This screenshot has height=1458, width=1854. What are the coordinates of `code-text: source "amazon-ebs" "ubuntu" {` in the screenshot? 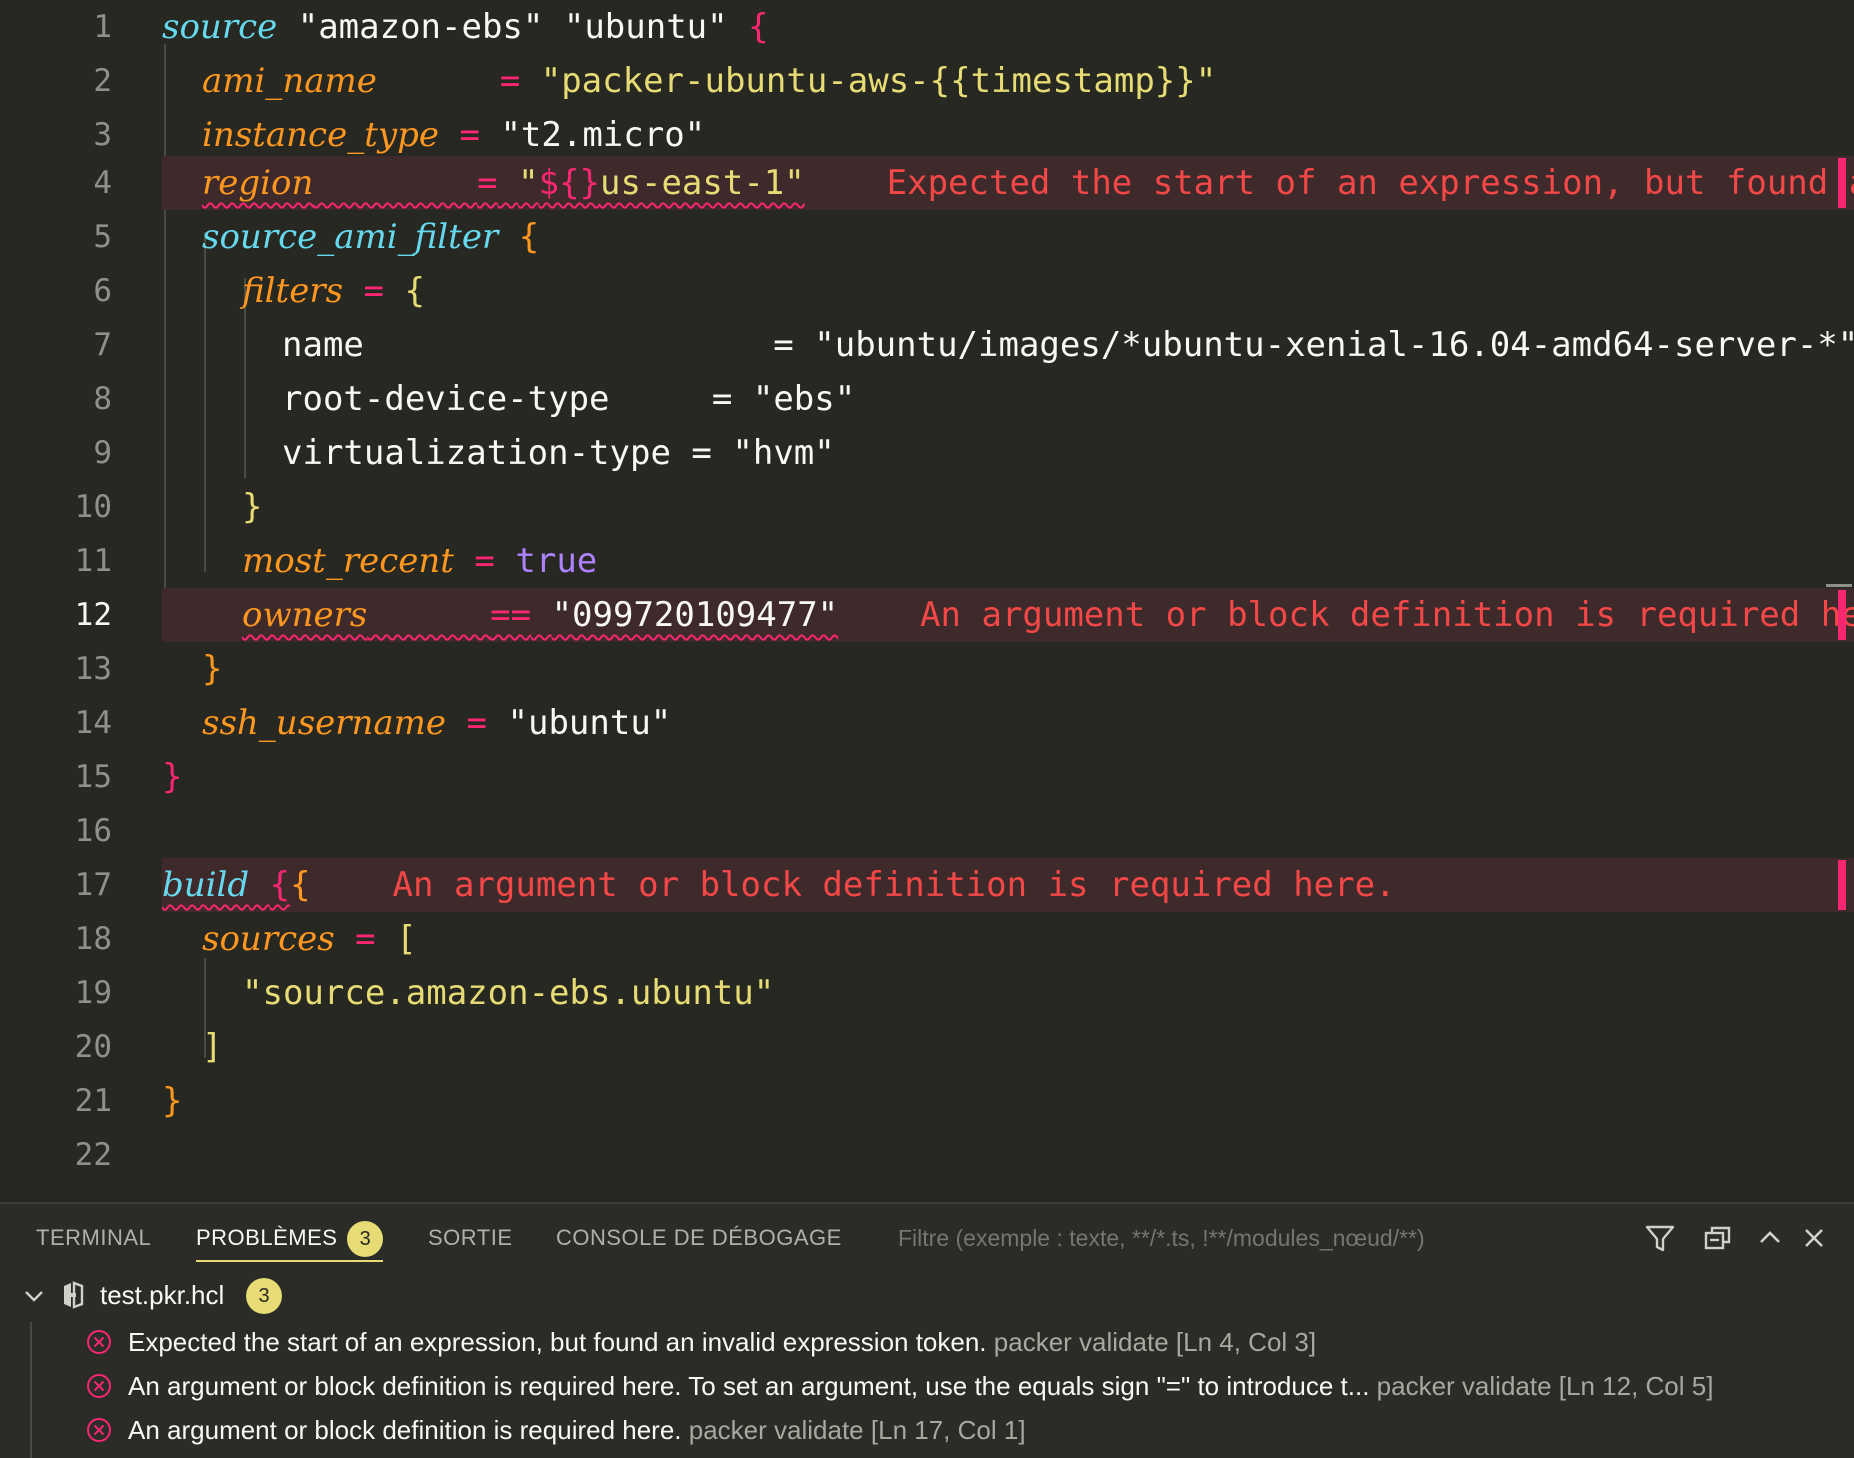 It's located at (465, 27).